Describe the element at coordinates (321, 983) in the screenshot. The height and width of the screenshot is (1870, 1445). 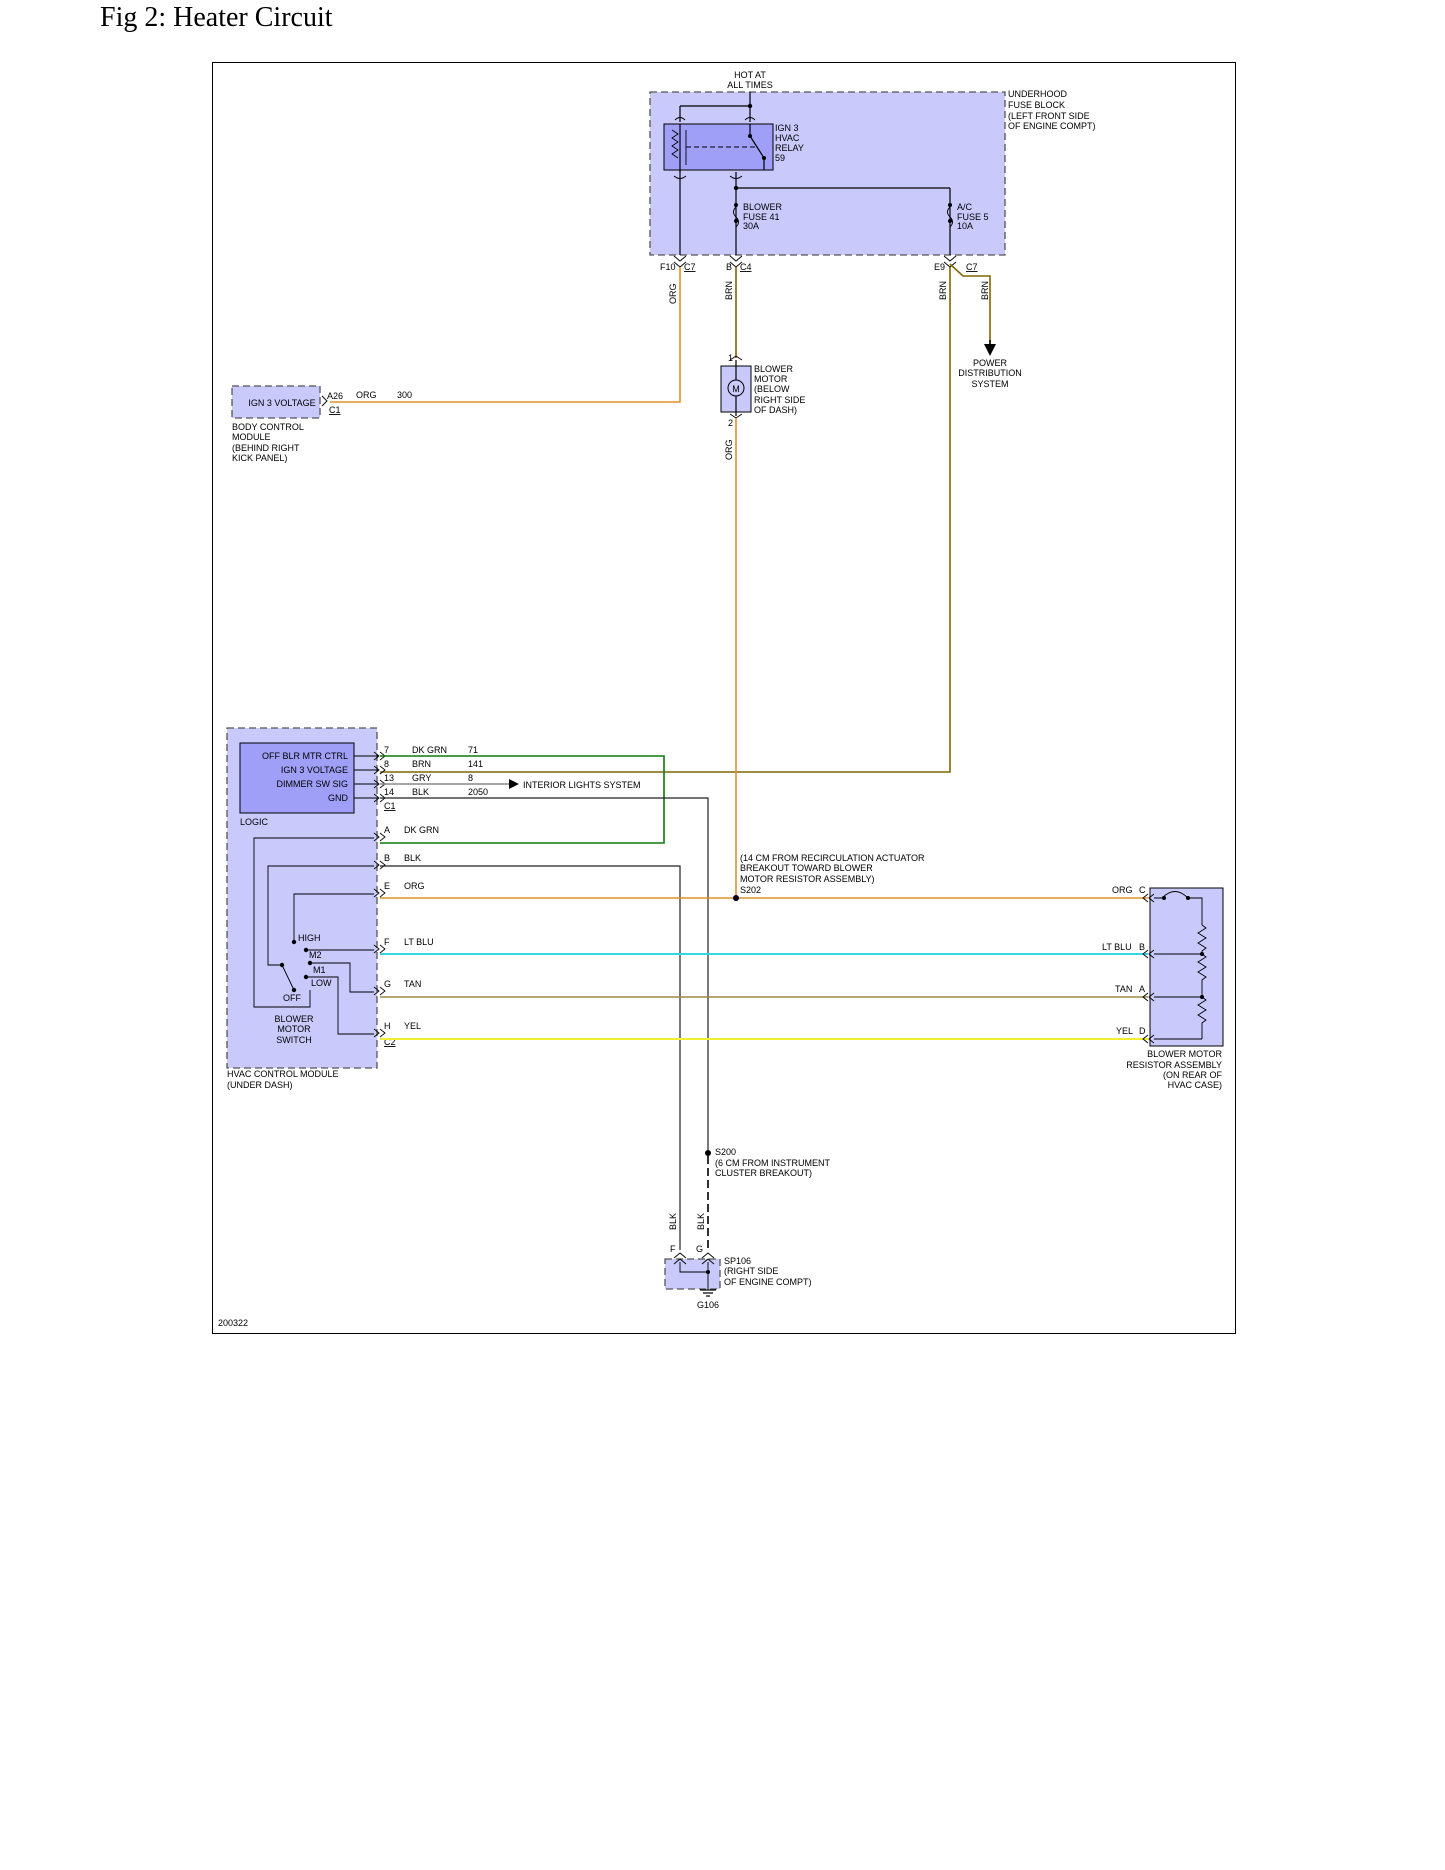
I see `switch-low: LOW` at that location.